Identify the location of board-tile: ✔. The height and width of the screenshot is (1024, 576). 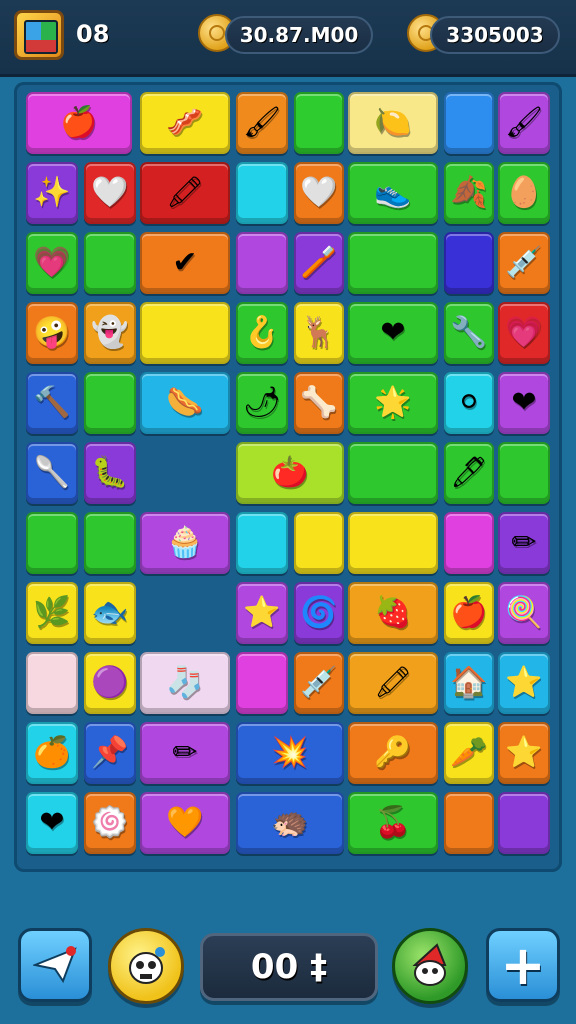
(185, 263).